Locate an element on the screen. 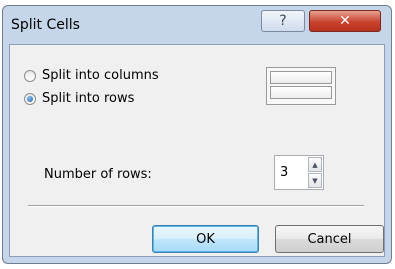  help-icon: ? is located at coordinates (283, 21).